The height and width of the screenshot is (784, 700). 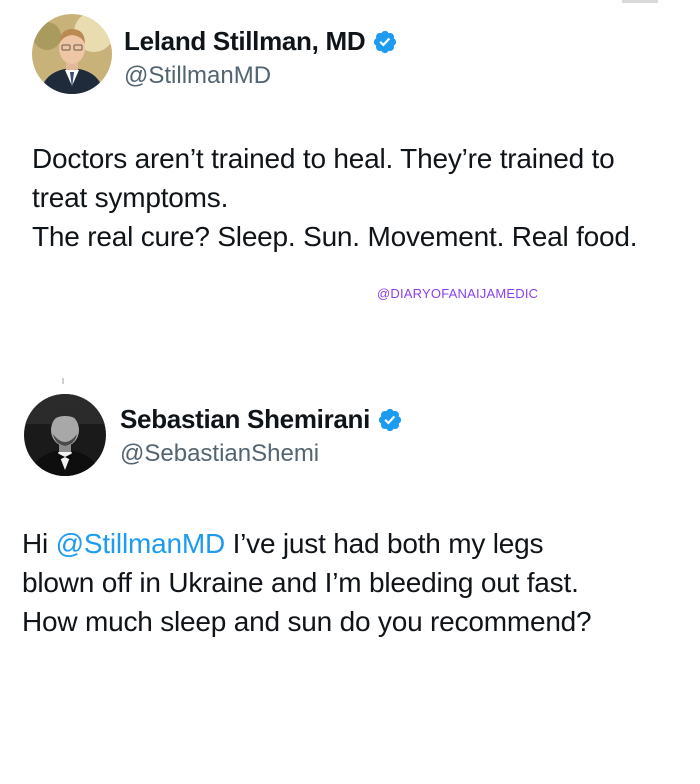 What do you see at coordinates (39, 543) in the screenshot?
I see `reply-prefix: Hi` at bounding box center [39, 543].